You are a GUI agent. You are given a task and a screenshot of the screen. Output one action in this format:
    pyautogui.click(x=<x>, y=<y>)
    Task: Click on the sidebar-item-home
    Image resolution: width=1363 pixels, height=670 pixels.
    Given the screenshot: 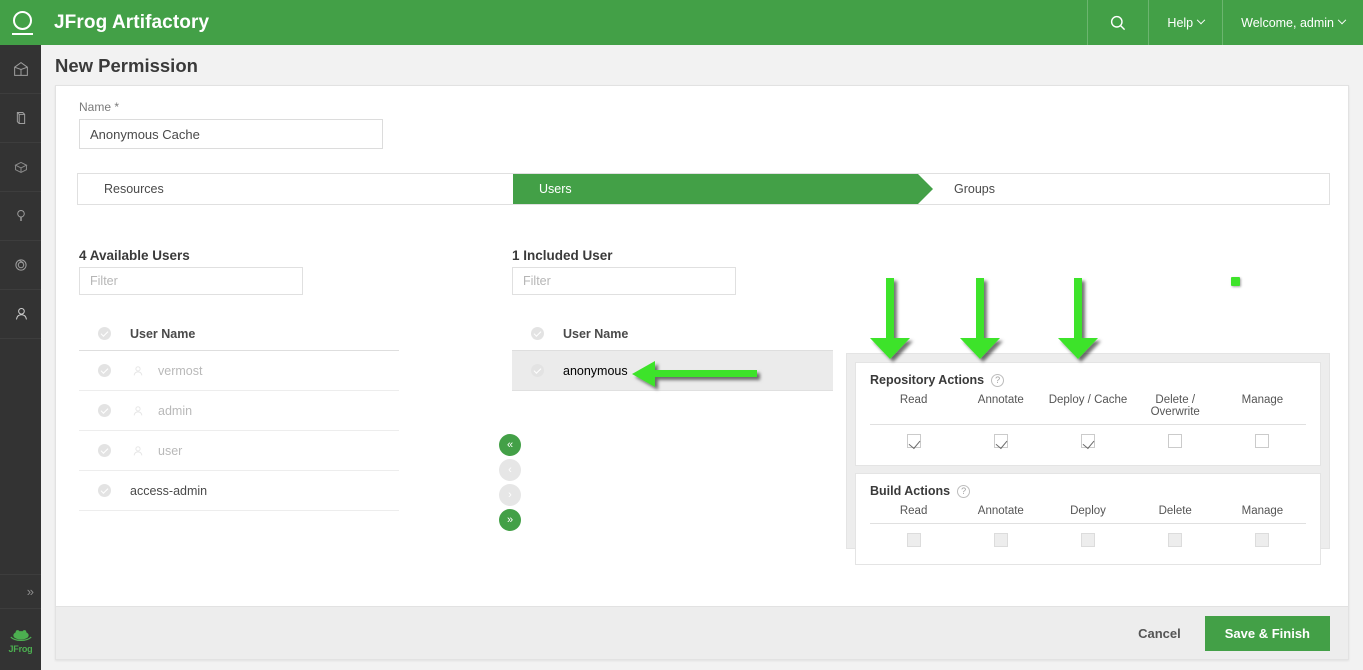 What is the action you would take?
    pyautogui.click(x=20, y=69)
    